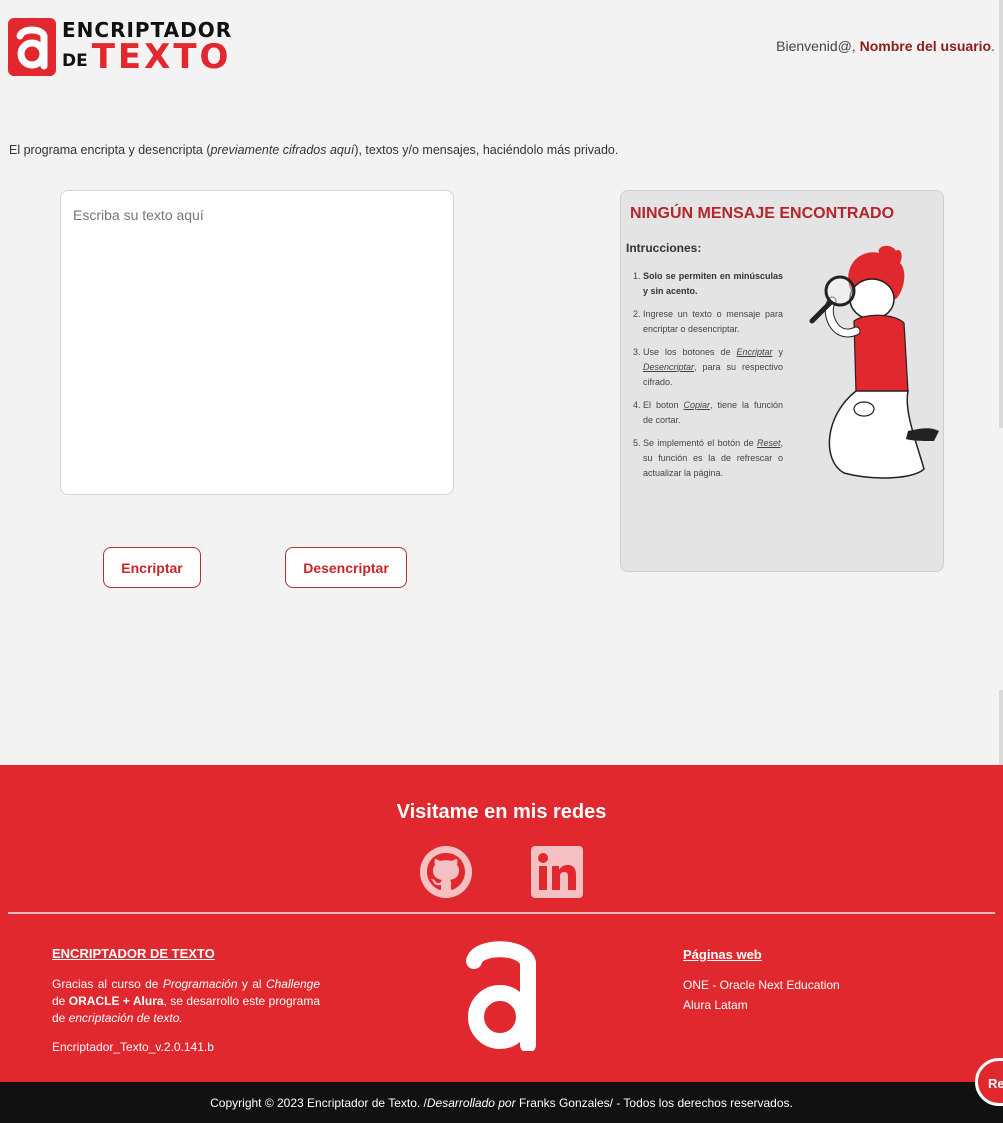 The width and height of the screenshot is (1003, 1123). I want to click on footer-divider, so click(501, 913).